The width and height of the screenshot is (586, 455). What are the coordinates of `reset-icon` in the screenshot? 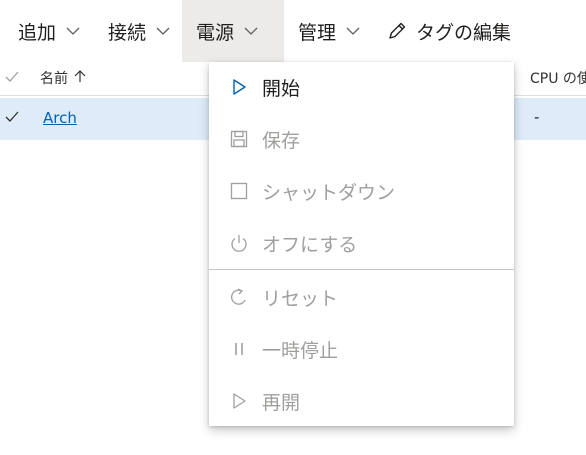 It's located at (239, 297).